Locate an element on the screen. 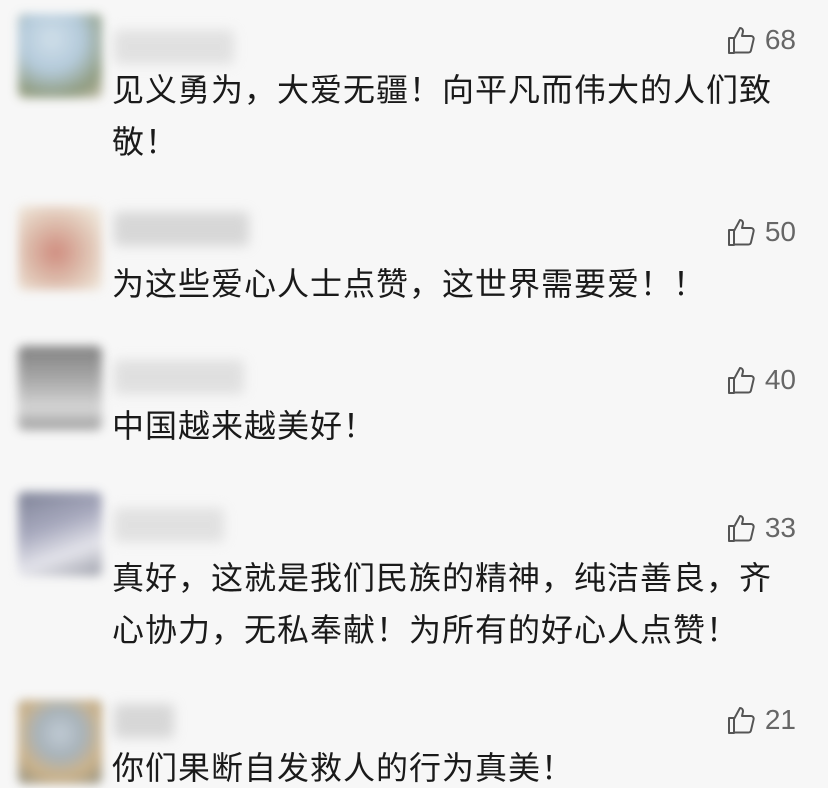 The height and width of the screenshot is (788, 828). like-count: 68 is located at coordinates (780, 39).